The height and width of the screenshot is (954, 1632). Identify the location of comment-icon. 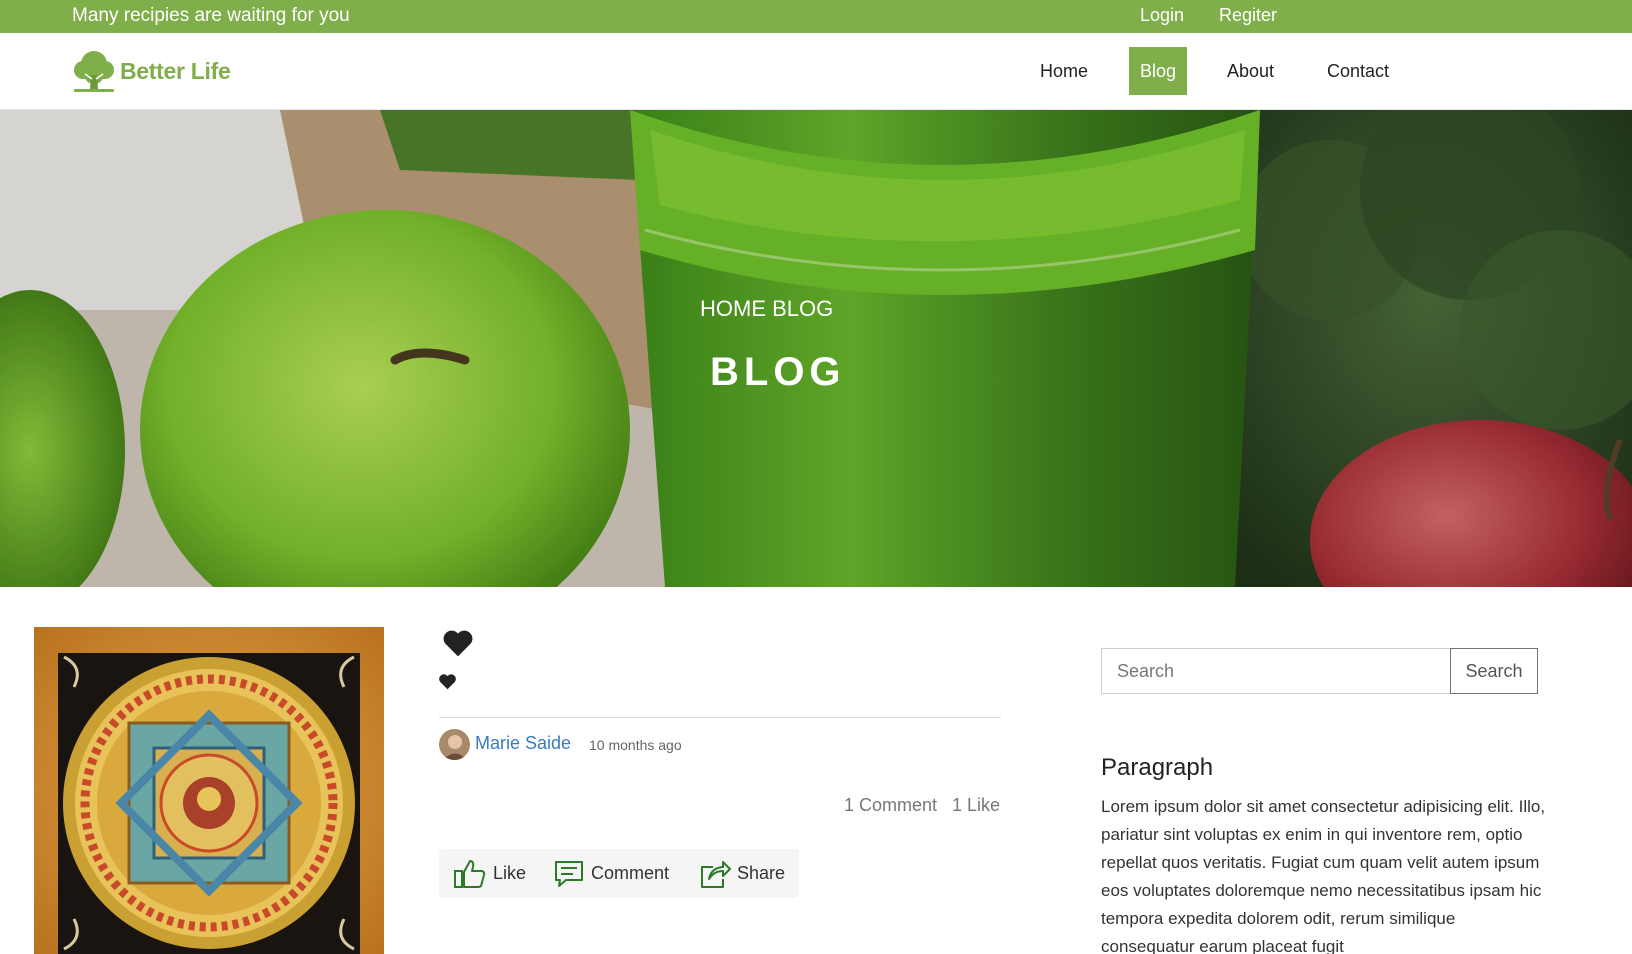
(569, 873).